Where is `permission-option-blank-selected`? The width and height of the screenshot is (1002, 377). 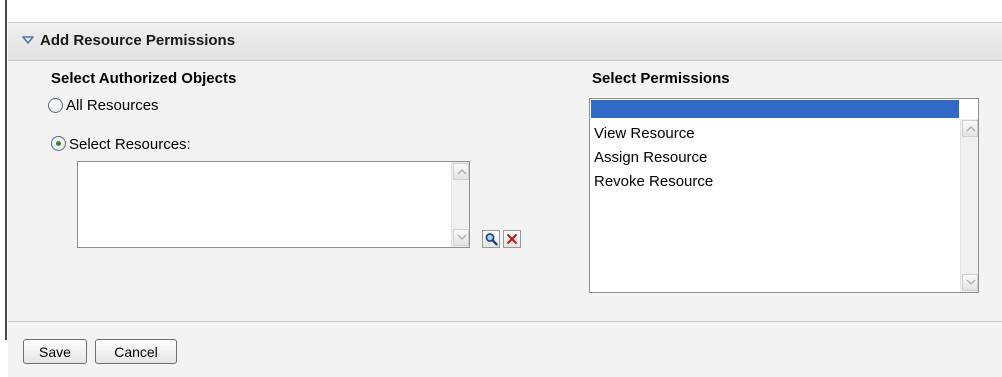 permission-option-blank-selected is located at coordinates (775, 109).